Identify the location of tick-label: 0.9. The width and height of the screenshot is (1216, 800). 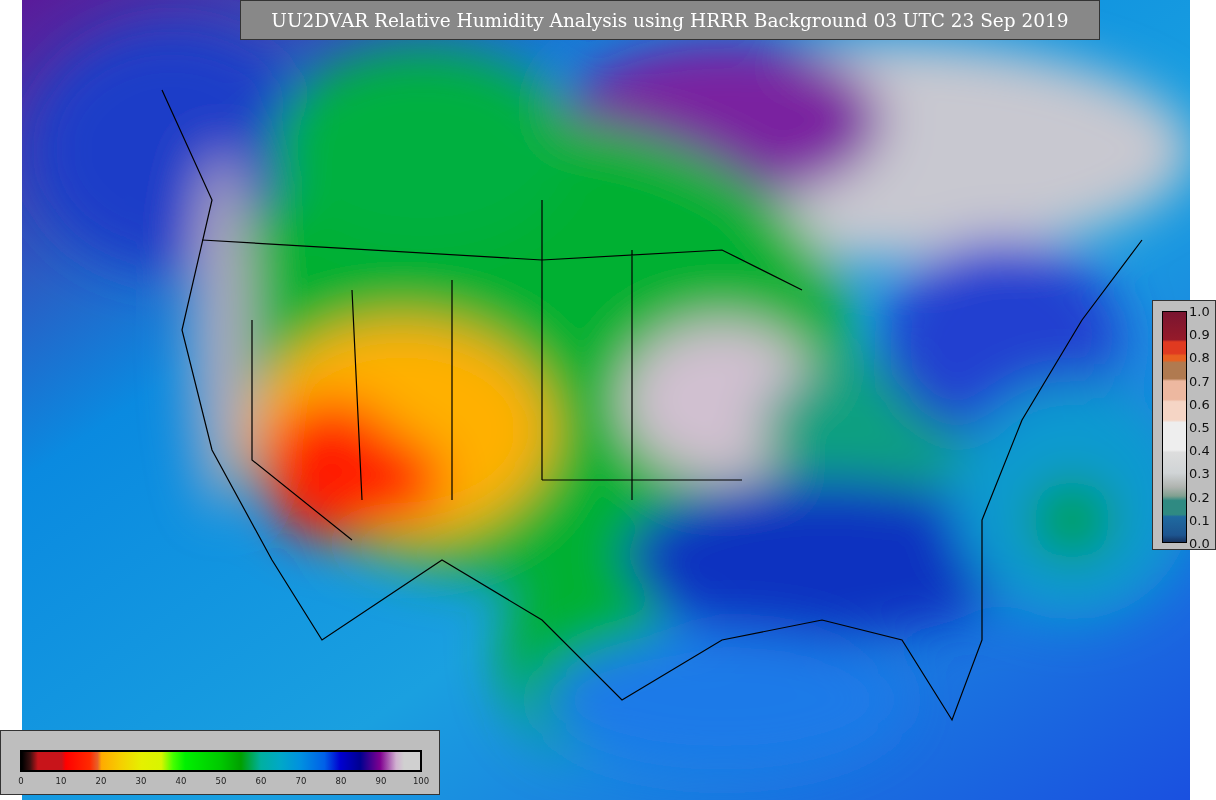
(1199, 334).